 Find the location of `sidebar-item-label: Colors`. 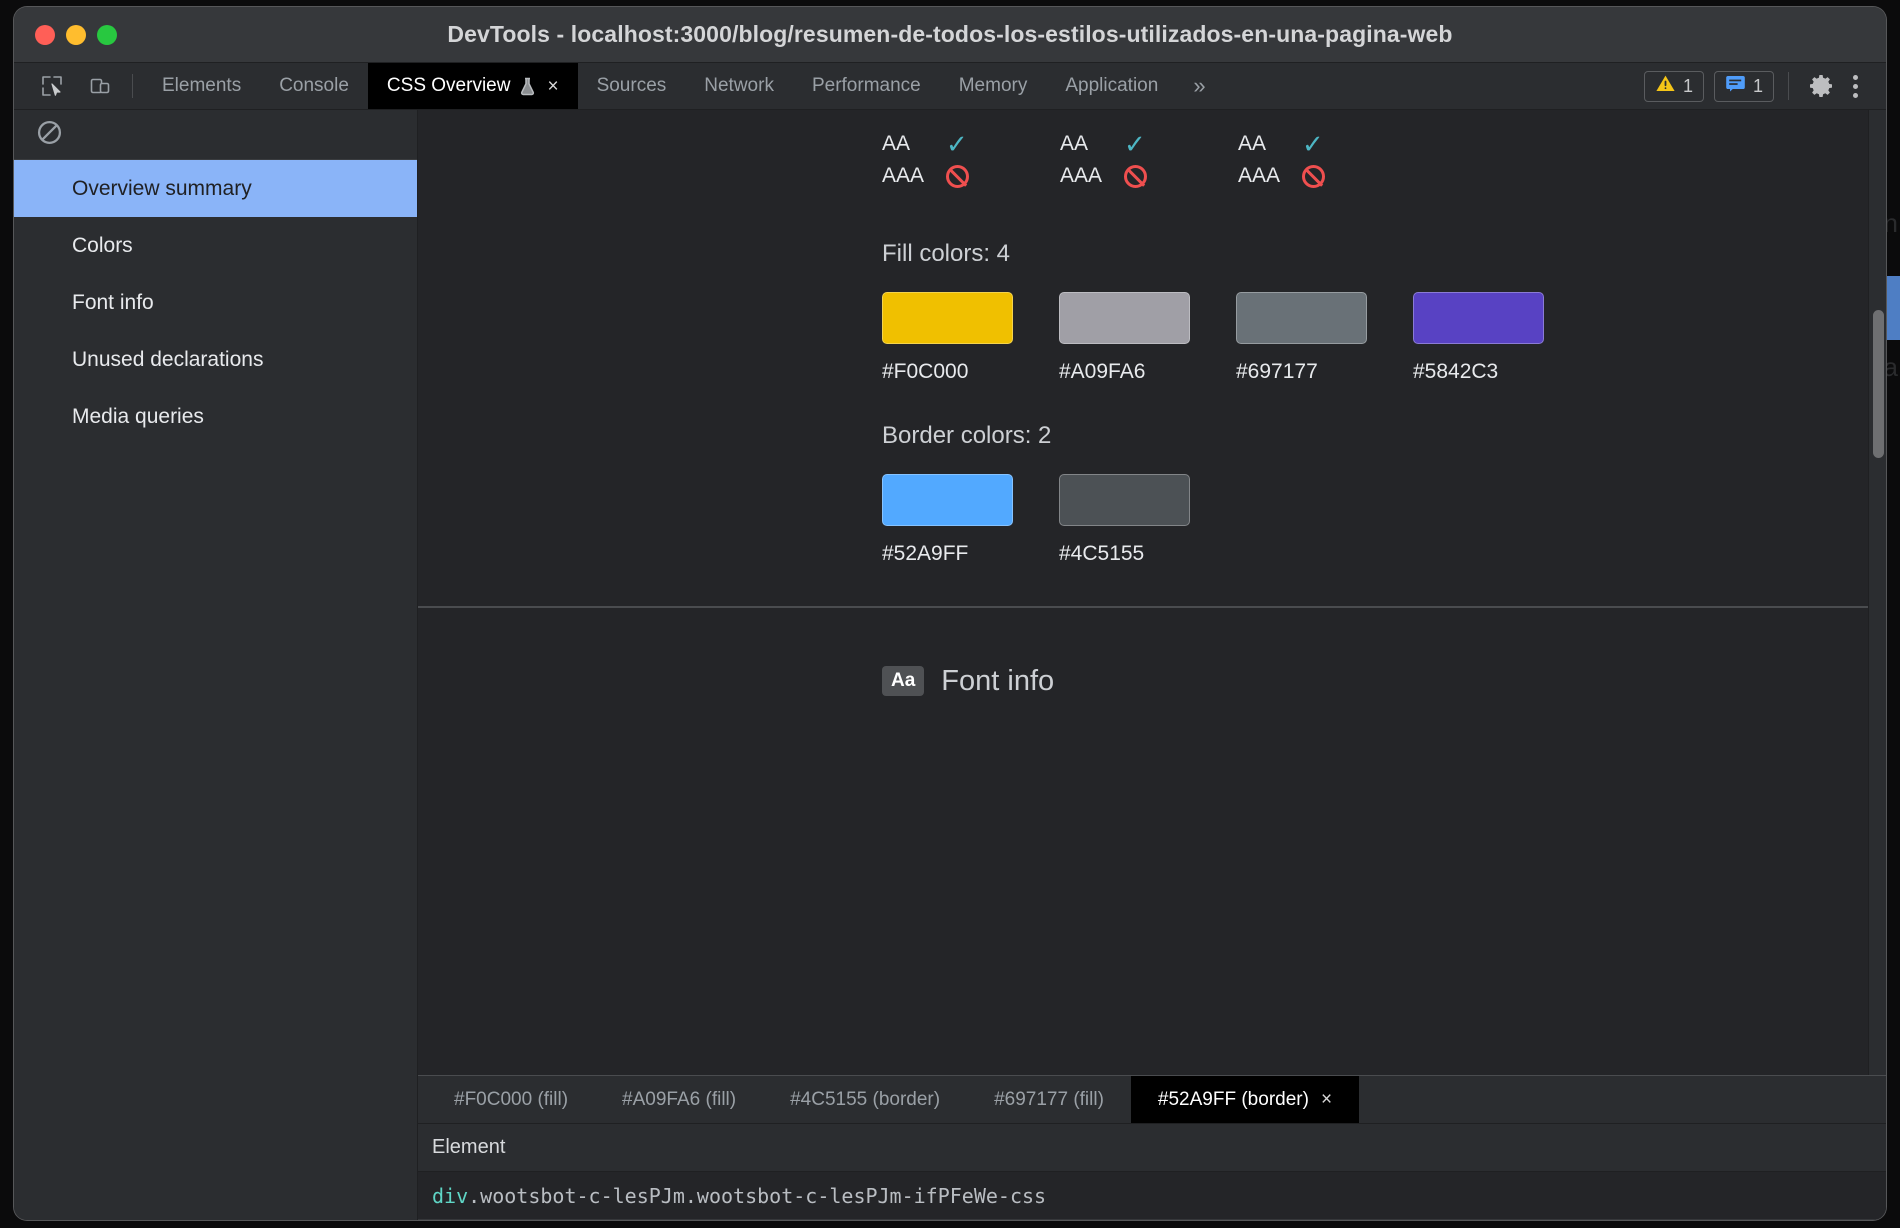

sidebar-item-label: Colors is located at coordinates (102, 245).